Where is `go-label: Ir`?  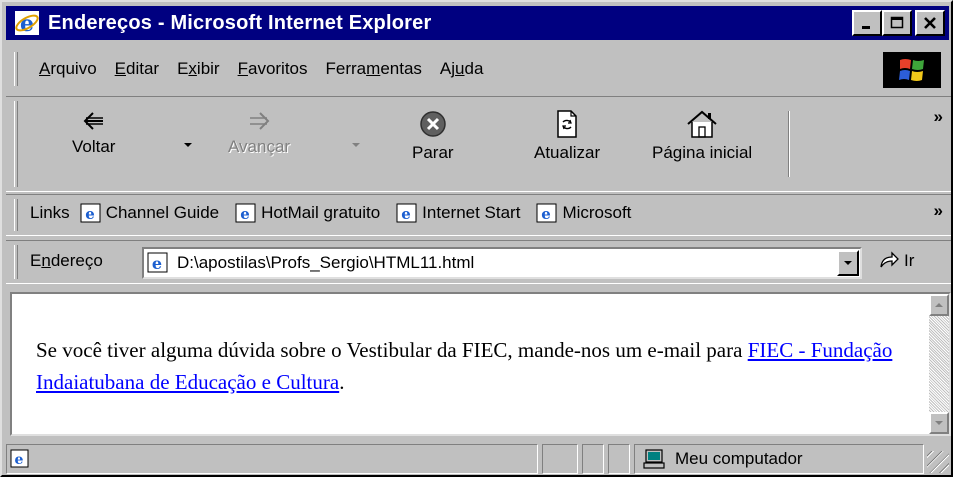 go-label: Ir is located at coordinates (909, 260).